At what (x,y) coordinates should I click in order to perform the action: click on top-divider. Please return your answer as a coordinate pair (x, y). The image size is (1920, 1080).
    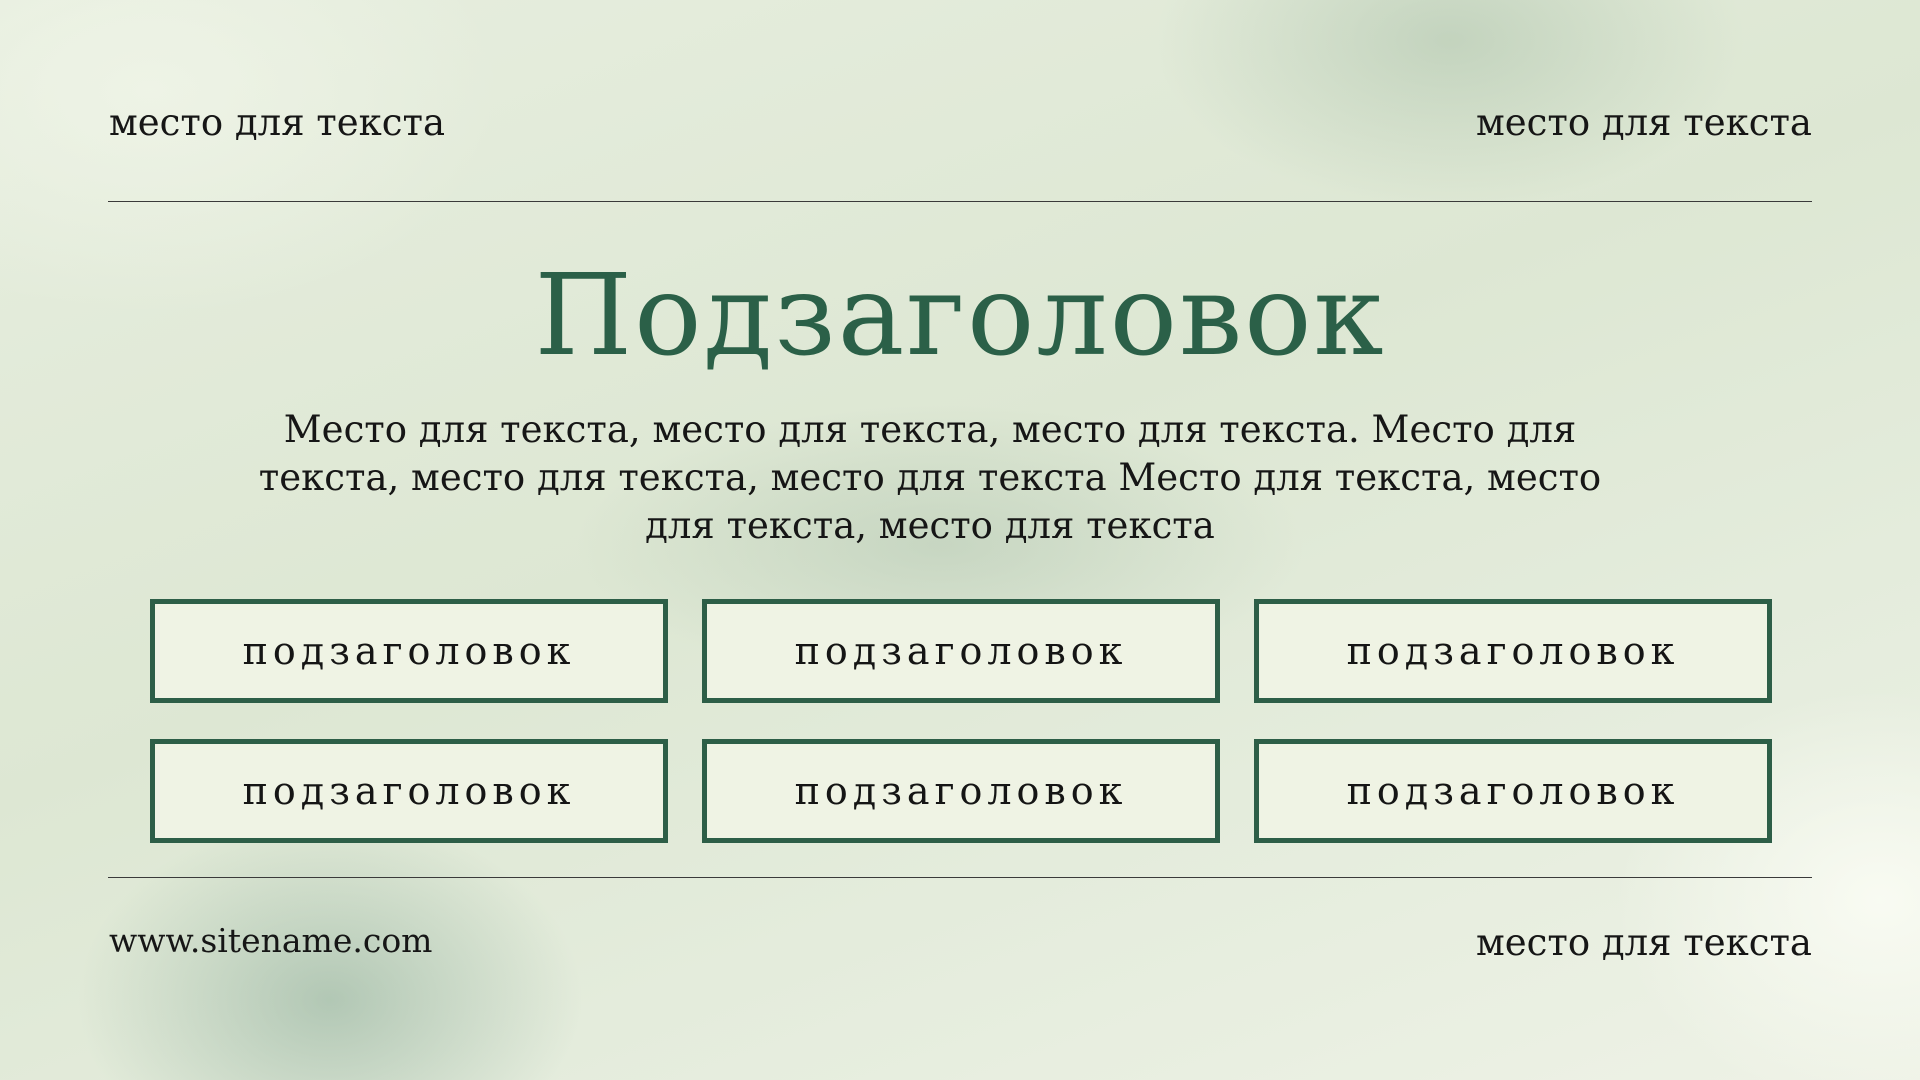
    Looking at the image, I should click on (960, 201).